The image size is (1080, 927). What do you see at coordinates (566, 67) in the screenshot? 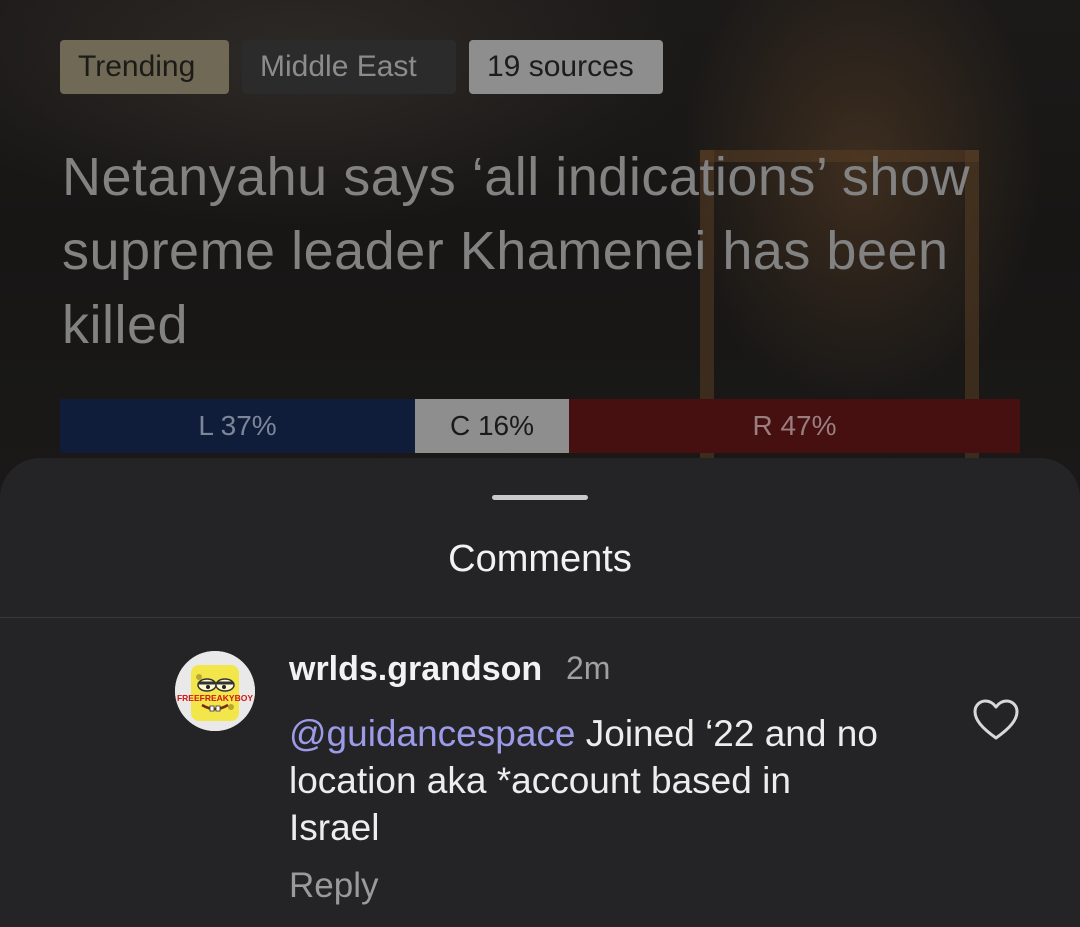
I see `tag-sources: 19 sources` at bounding box center [566, 67].